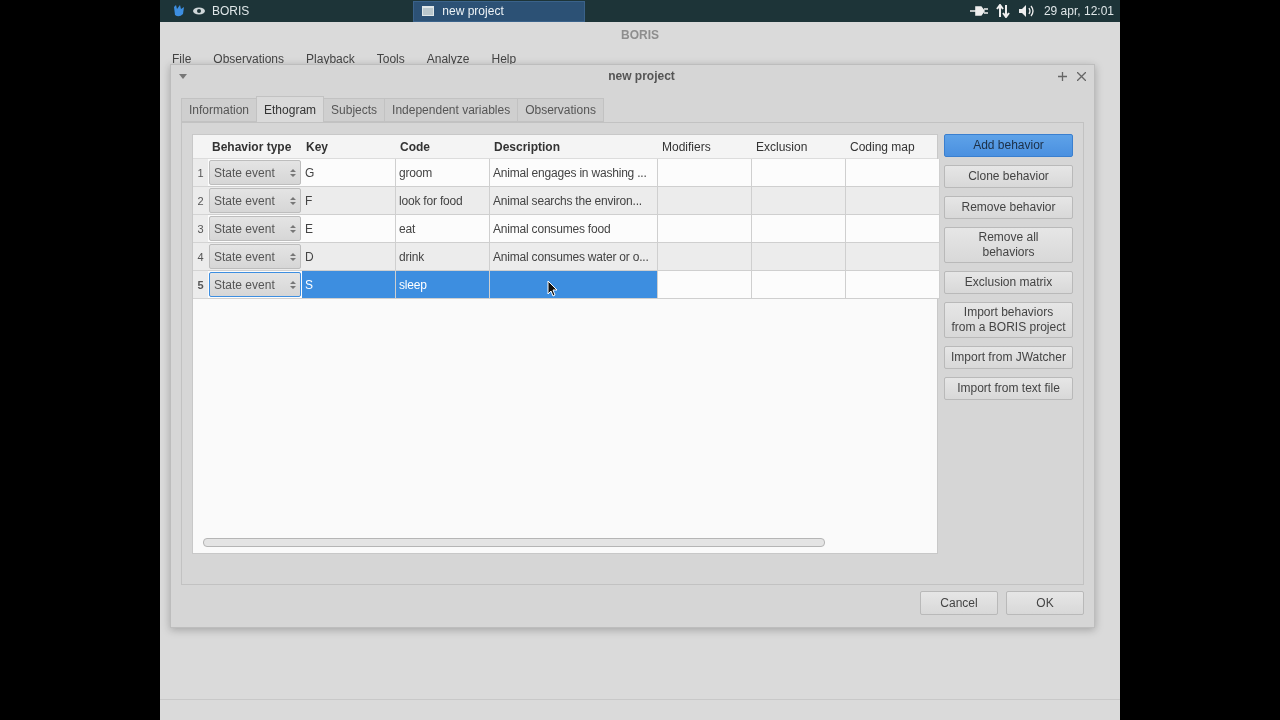 Image resolution: width=1280 pixels, height=720 pixels. What do you see at coordinates (443, 229) in the screenshot?
I see `table-cell: eat` at bounding box center [443, 229].